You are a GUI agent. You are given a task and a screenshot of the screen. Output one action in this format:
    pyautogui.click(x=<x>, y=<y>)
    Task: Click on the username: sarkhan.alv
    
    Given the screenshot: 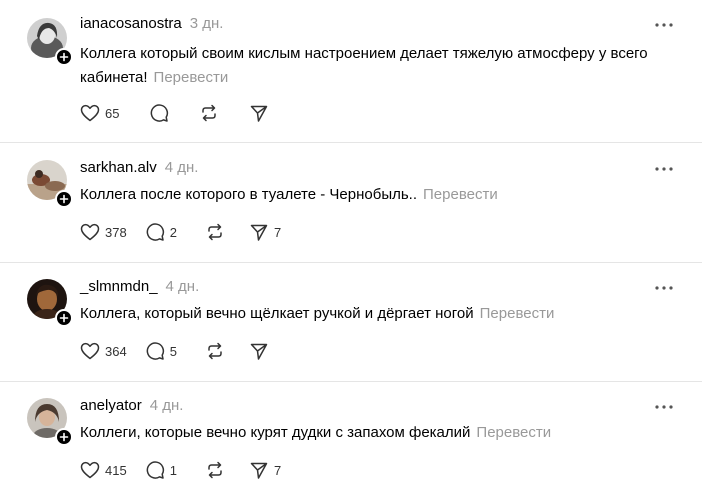 What is the action you would take?
    pyautogui.click(x=118, y=167)
    